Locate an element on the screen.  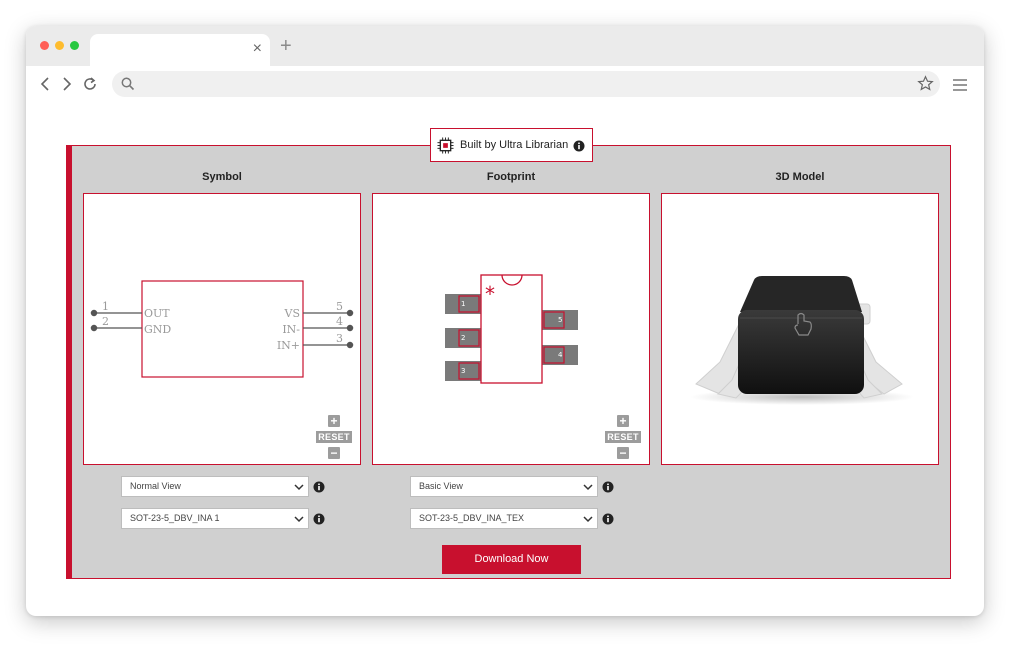
browser-toolbar is located at coordinates (505, 85).